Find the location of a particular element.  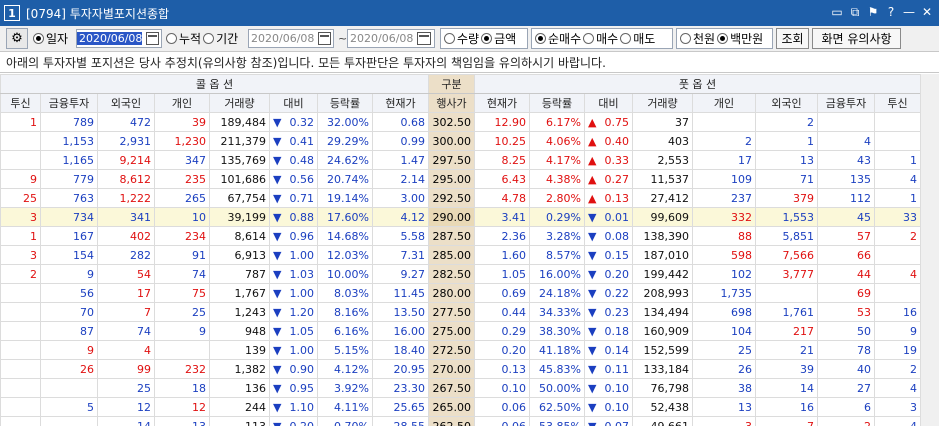

radio-cumulative: 누적 is located at coordinates (183, 38).